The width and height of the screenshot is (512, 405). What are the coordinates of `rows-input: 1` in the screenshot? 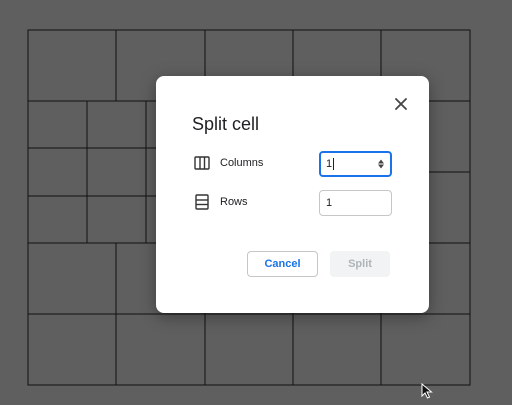 It's located at (355, 203).